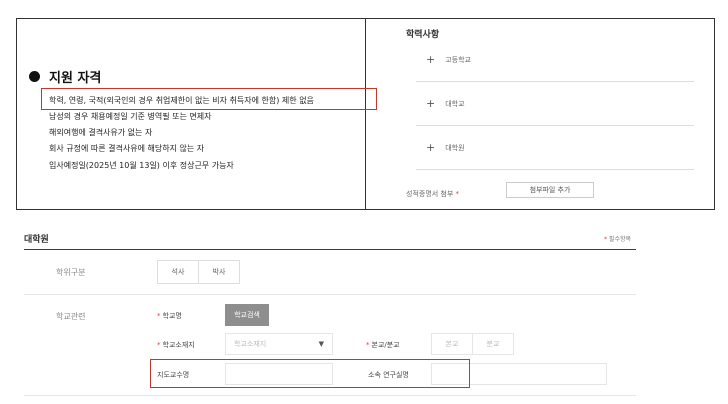  What do you see at coordinates (173, 375) in the screenshot?
I see `advisor-name-label: 지도교수명` at bounding box center [173, 375].